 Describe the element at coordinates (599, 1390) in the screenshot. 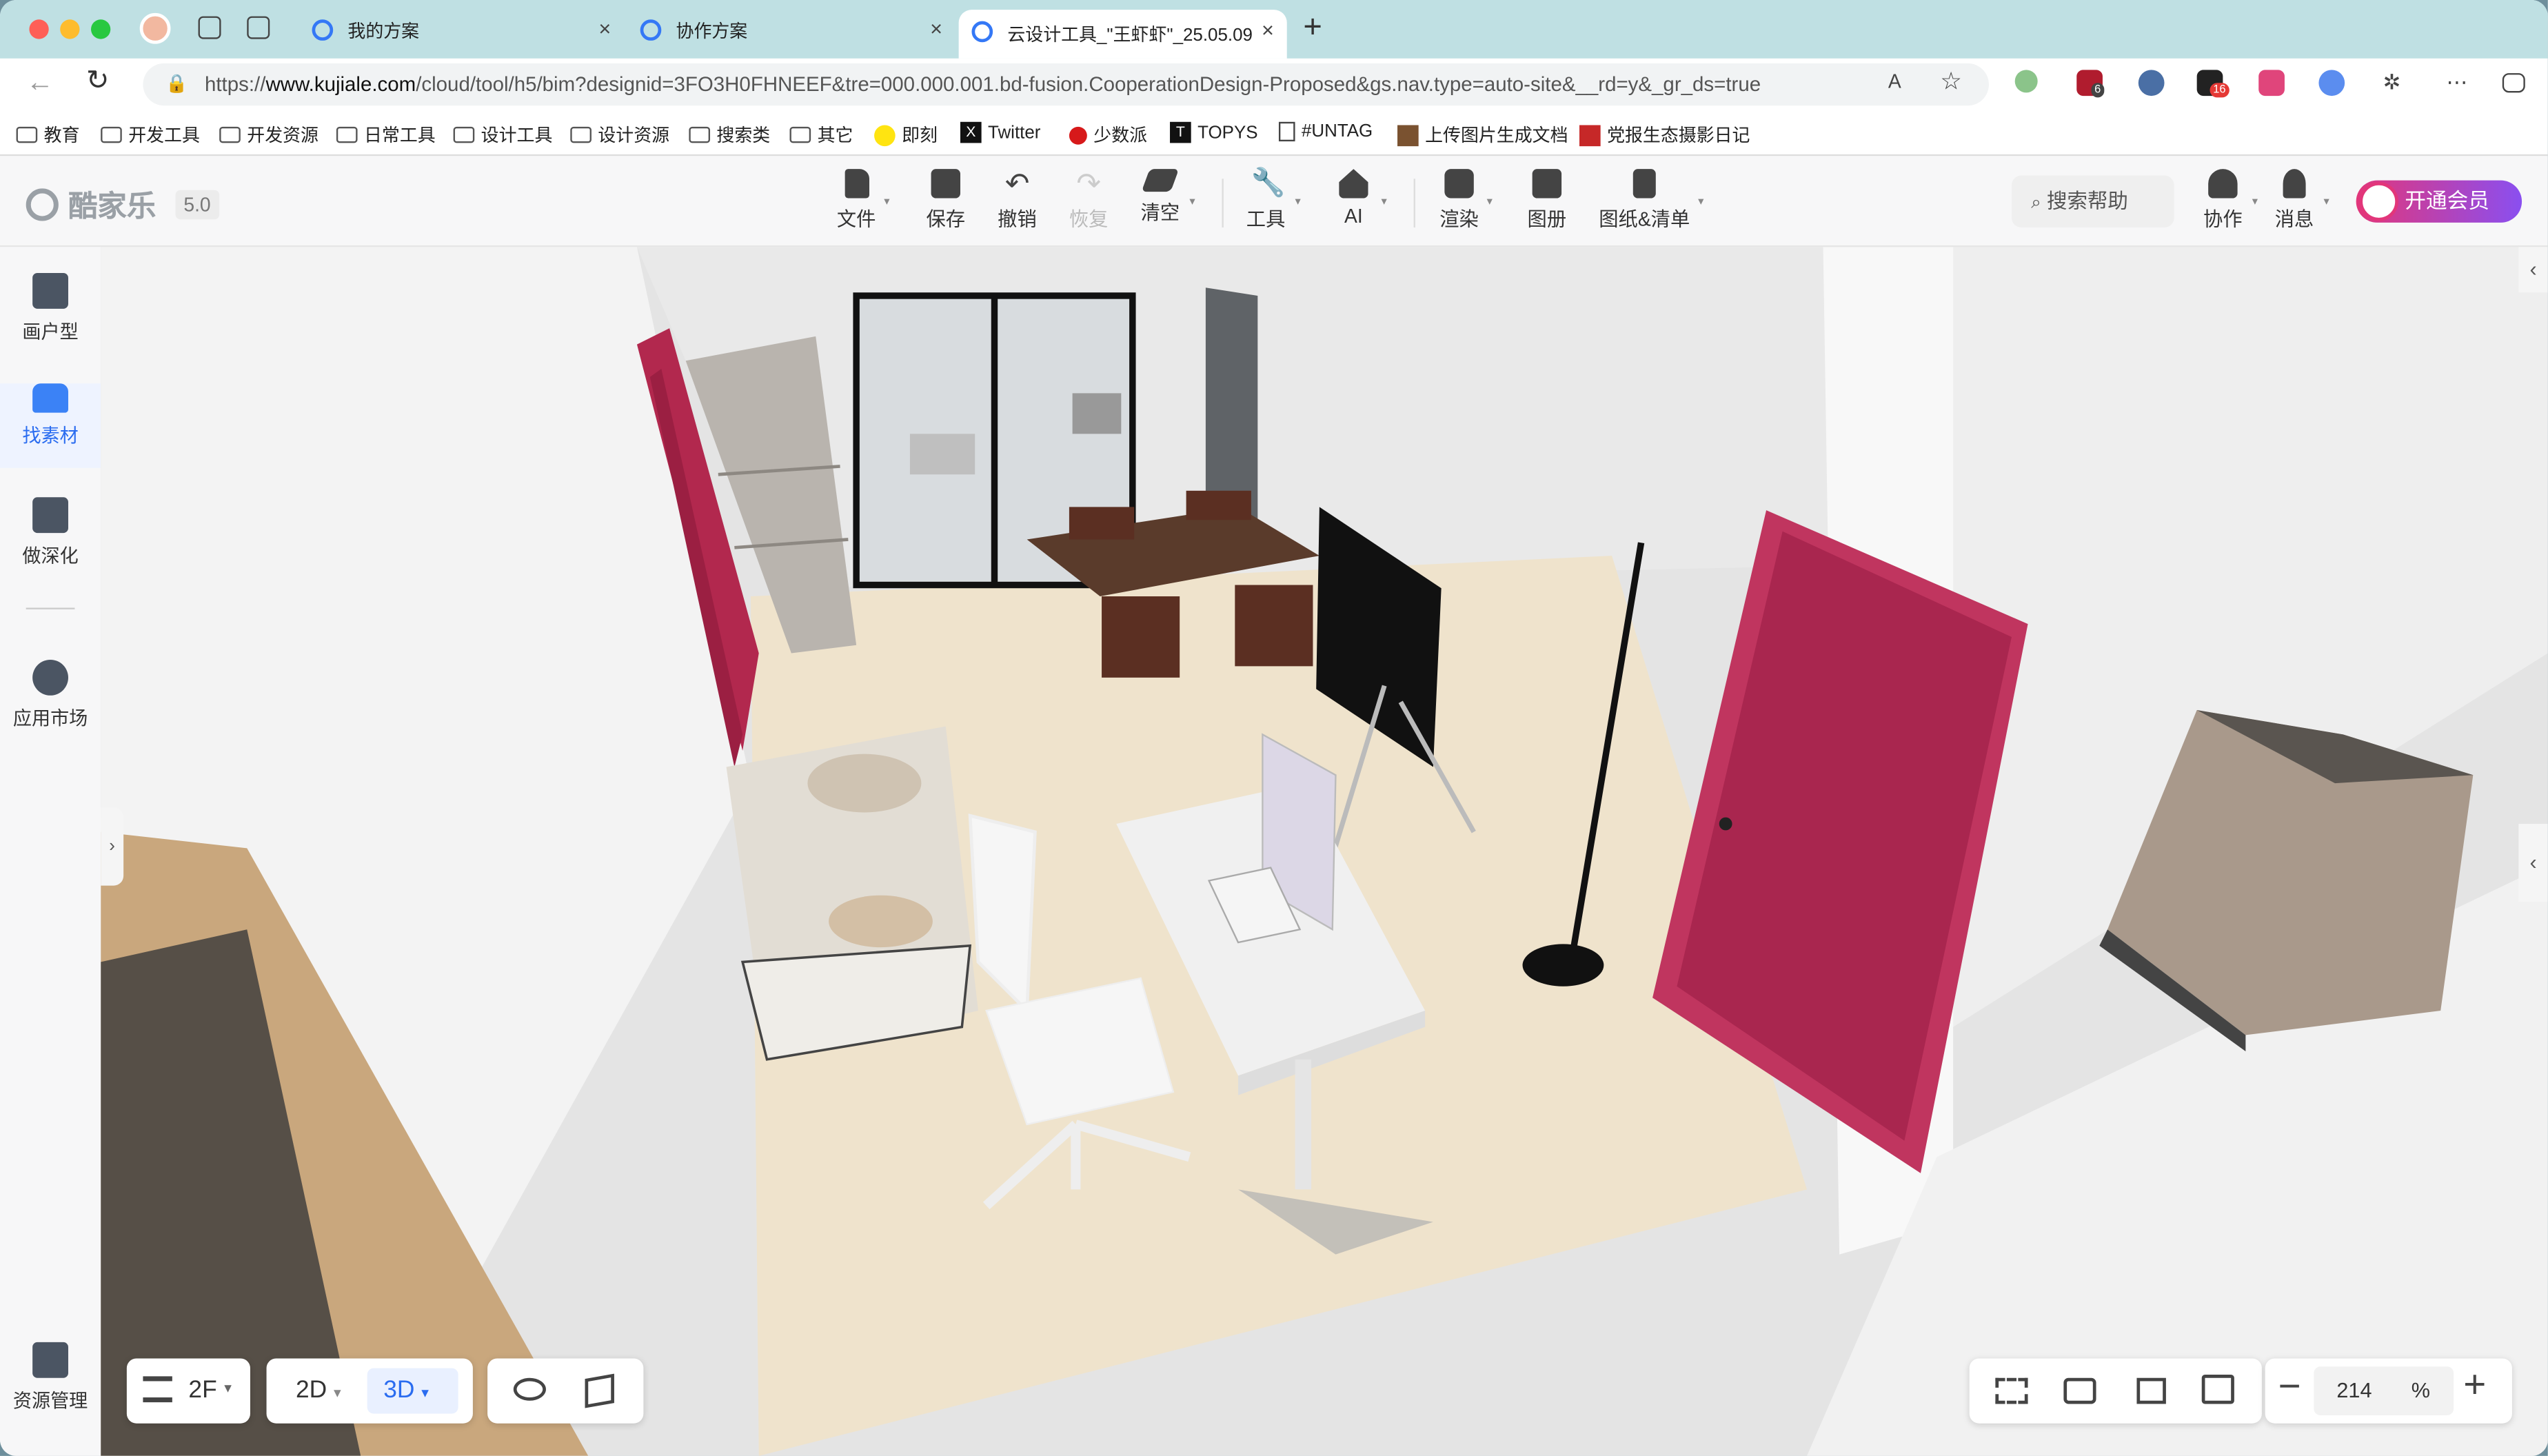

I see `cube-icon` at that location.